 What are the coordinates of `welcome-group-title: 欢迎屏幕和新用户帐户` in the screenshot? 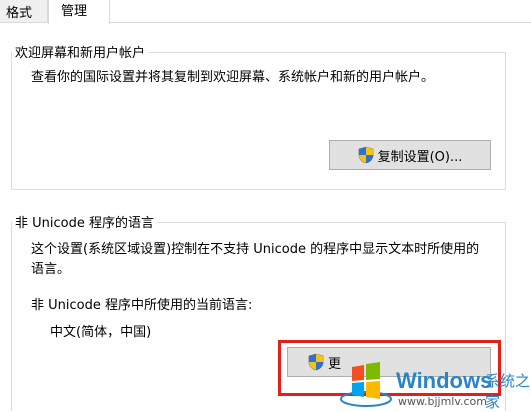 It's located at (80, 51).